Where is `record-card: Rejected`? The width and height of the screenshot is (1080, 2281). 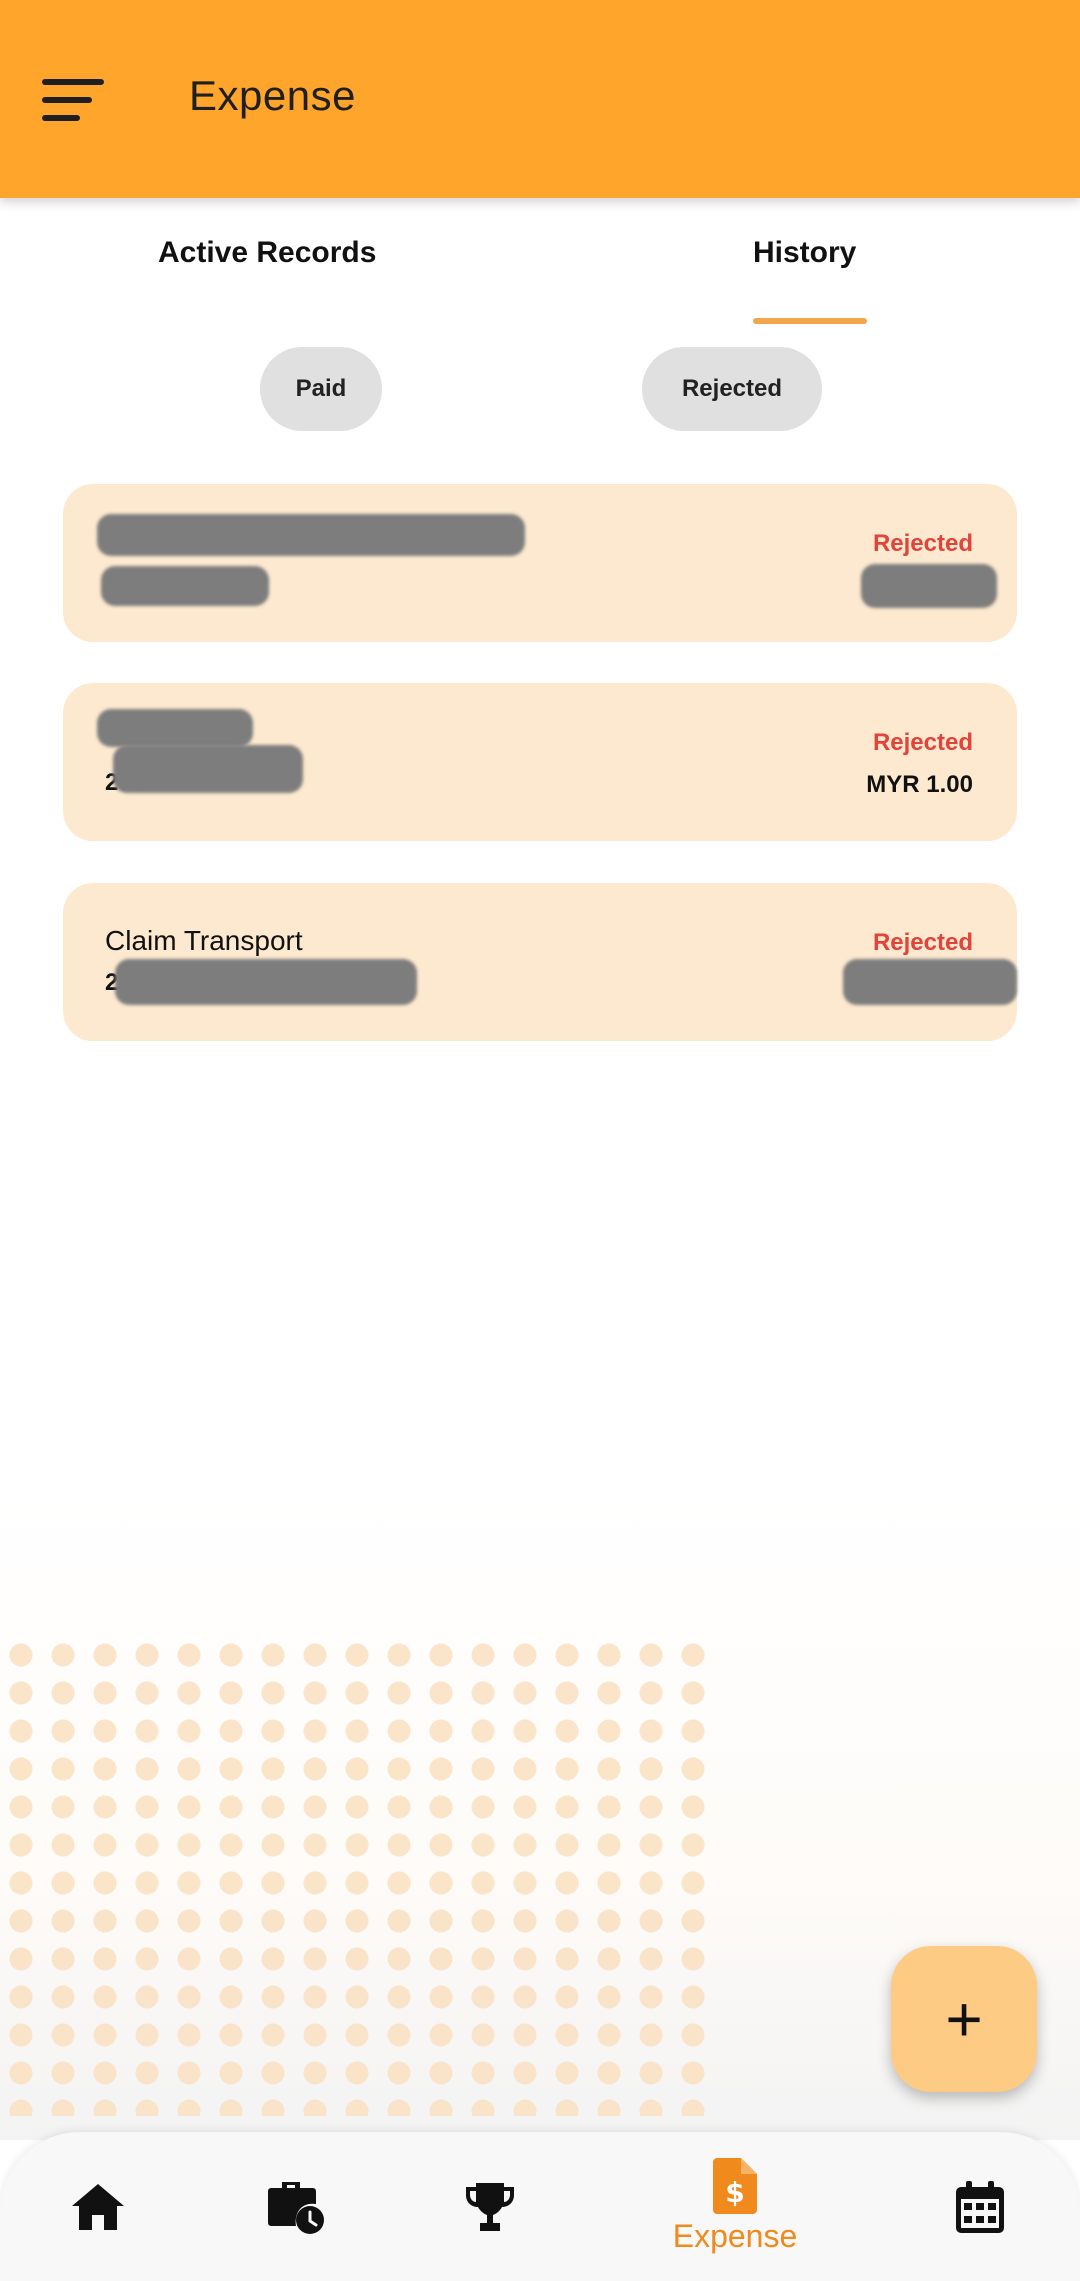
record-card: Rejected is located at coordinates (540, 563).